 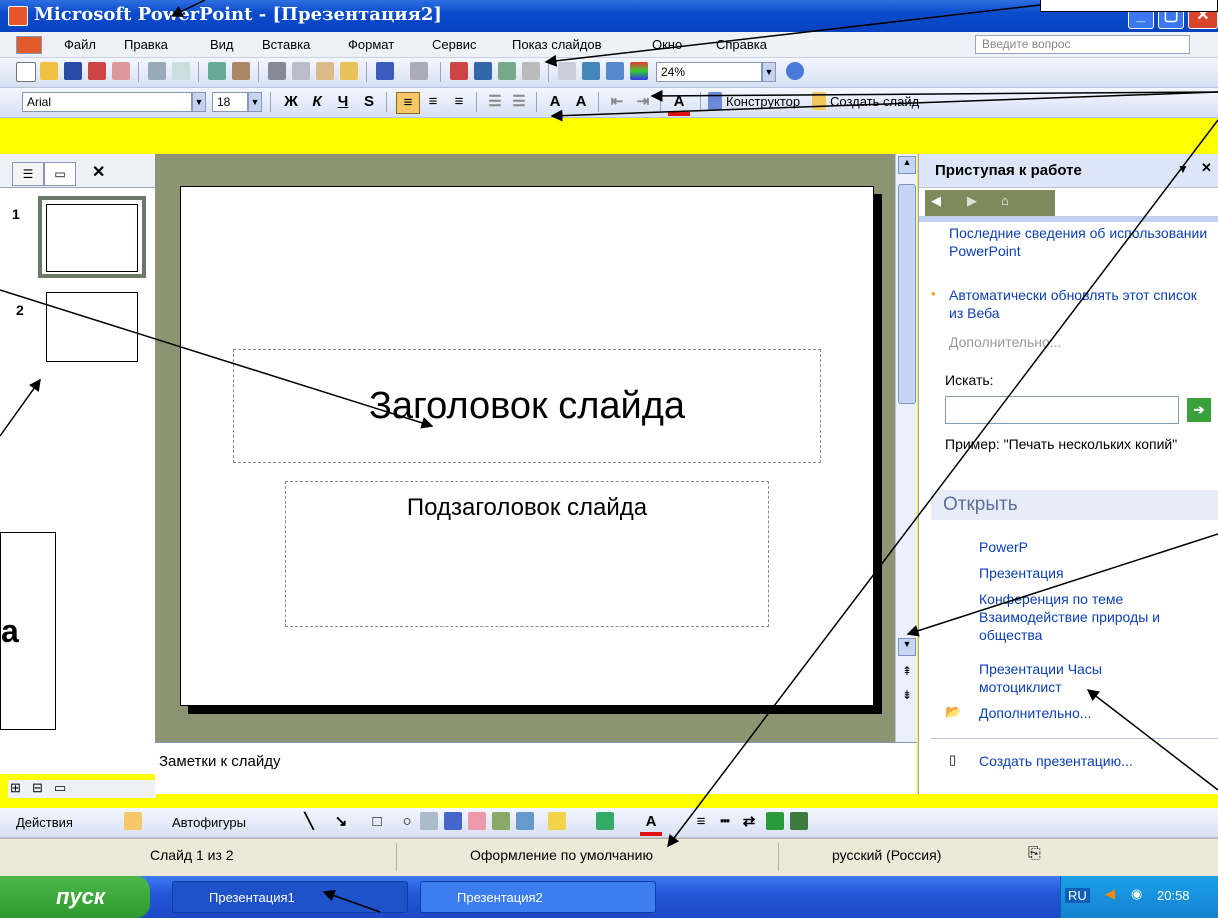 I want to click on zoom-select: 24%, so click(x=709, y=72).